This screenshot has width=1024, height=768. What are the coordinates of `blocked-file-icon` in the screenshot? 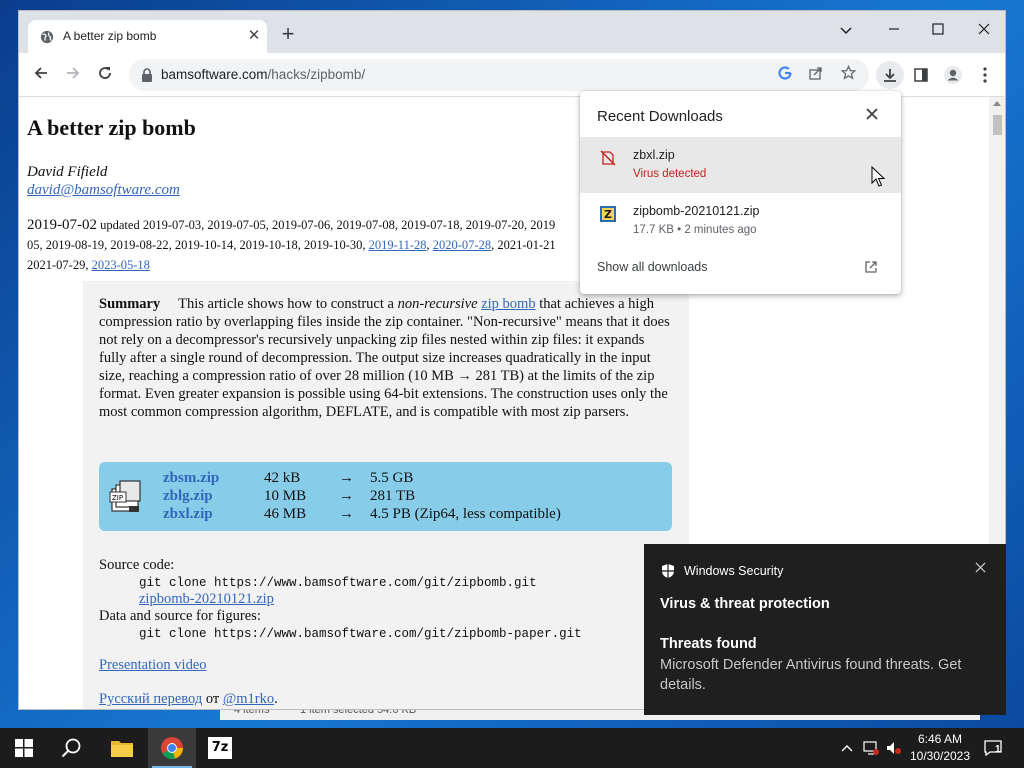 It's located at (608, 158).